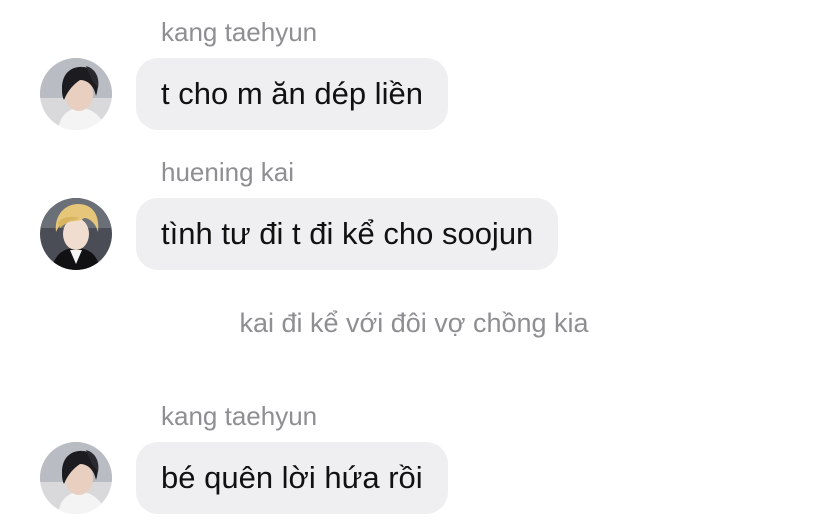  I want to click on message-bubble: t cho m ăn dép liền, so click(292, 94).